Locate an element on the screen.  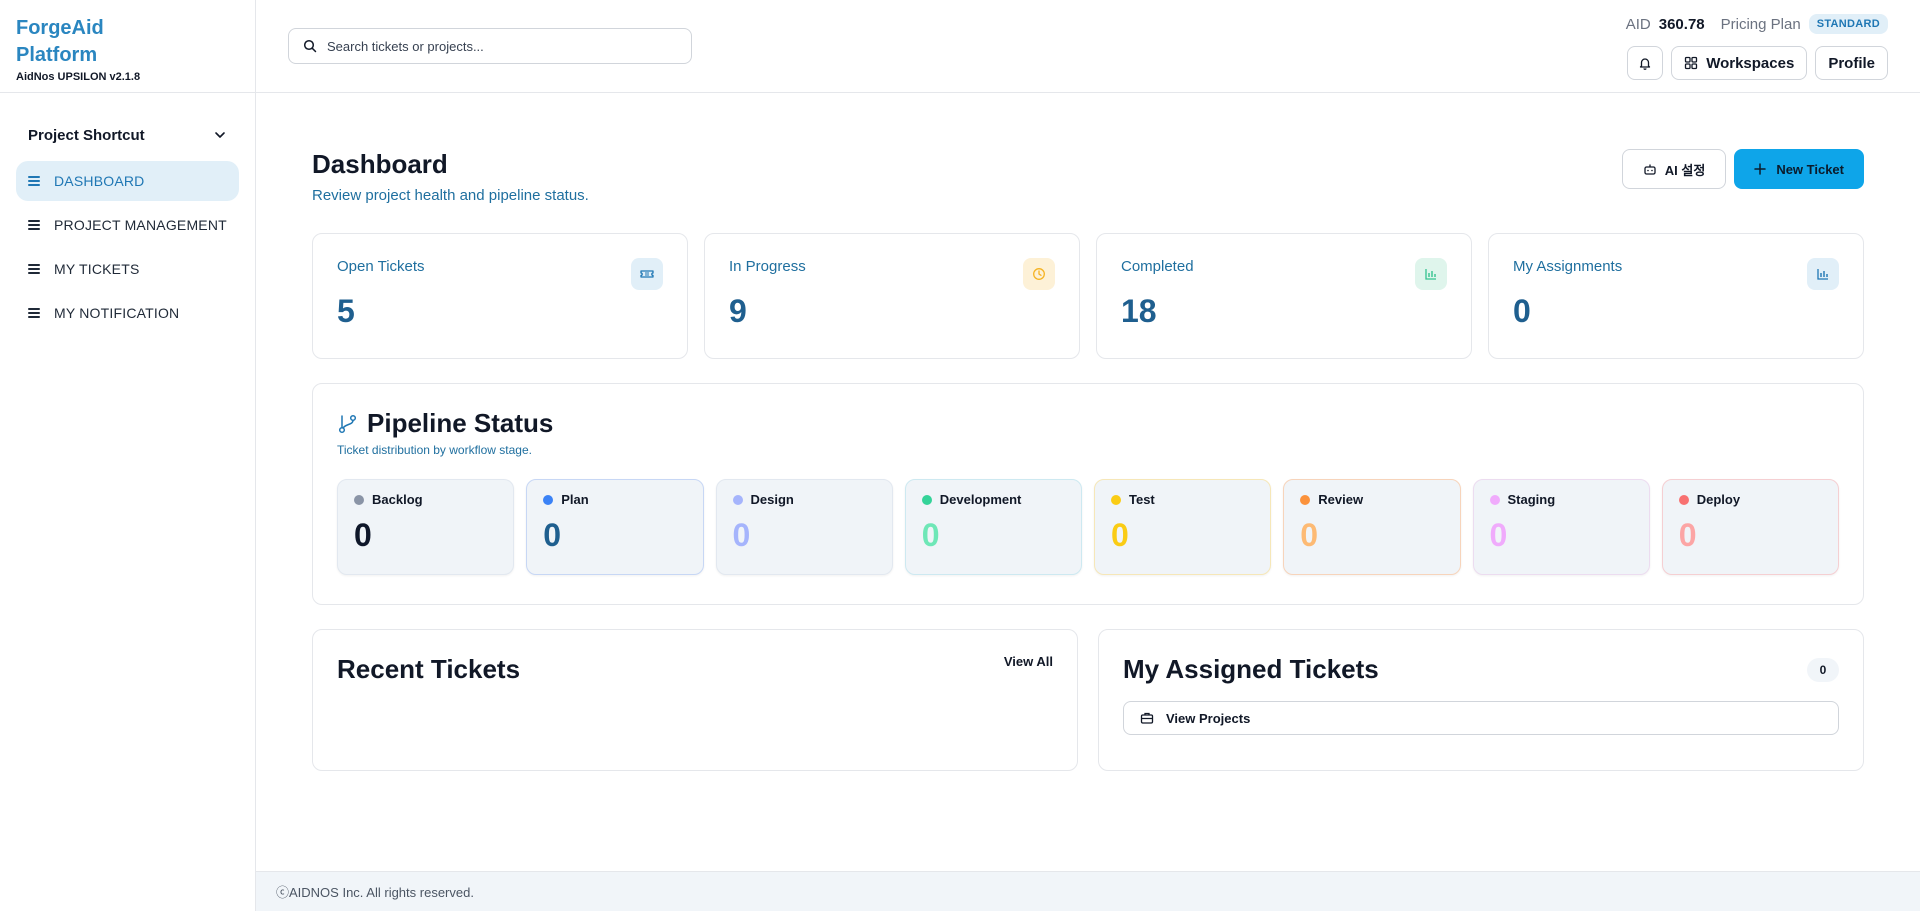
notifications-button is located at coordinates (1645, 63).